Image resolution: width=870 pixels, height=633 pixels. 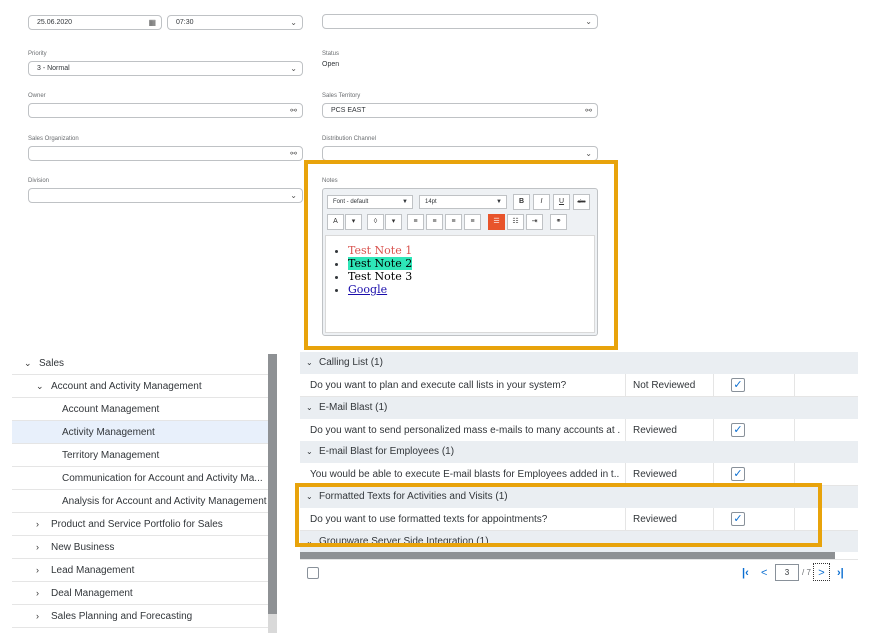 What do you see at coordinates (579, 408) in the screenshot?
I see `group-header: ⌄ E-Mail Blast (1)` at bounding box center [579, 408].